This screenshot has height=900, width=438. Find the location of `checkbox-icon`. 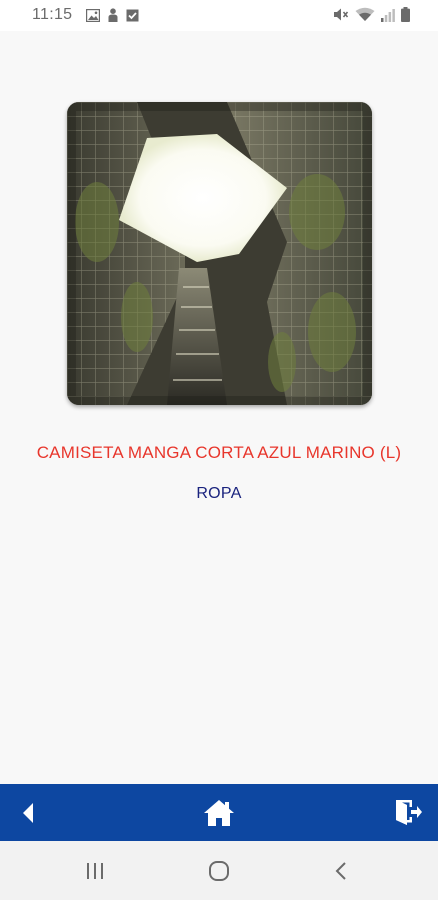

checkbox-icon is located at coordinates (132, 15).